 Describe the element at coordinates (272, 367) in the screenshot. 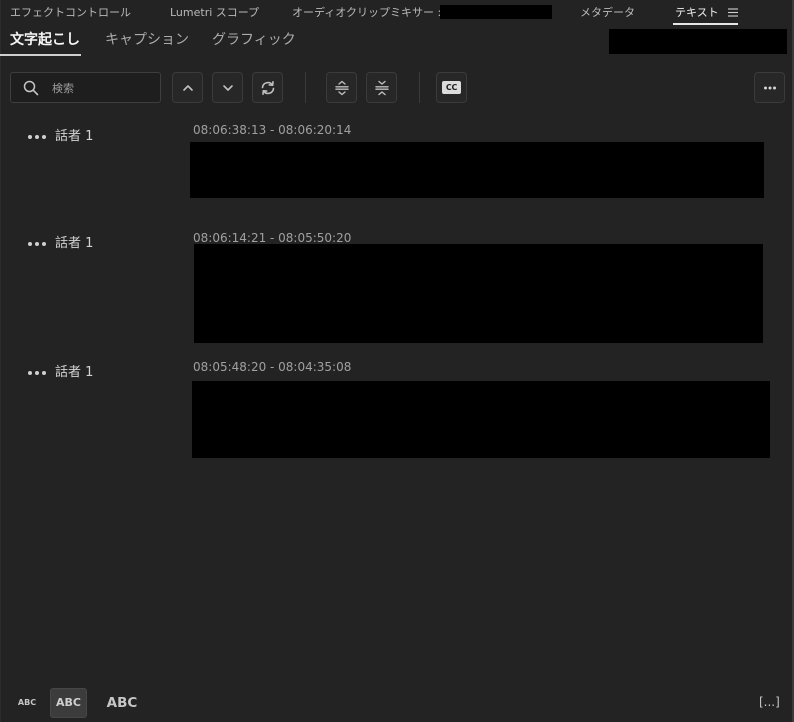

I see `segment-timecode: 08:05:48:20 - 08:04:35:08` at that location.